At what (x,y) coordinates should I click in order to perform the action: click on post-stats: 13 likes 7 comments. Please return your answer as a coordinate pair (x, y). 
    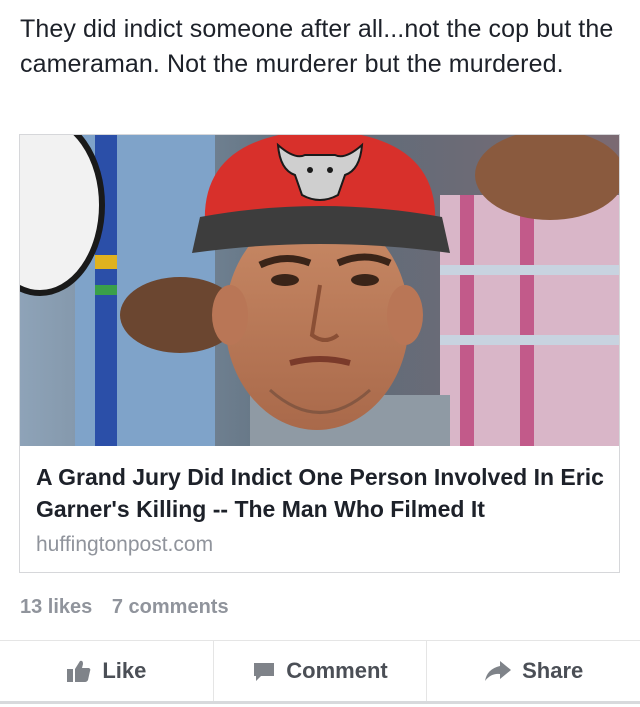
    Looking at the image, I should click on (131, 607).